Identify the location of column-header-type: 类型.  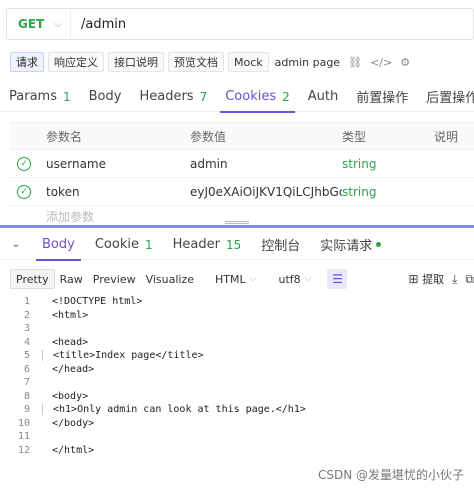
(354, 136).